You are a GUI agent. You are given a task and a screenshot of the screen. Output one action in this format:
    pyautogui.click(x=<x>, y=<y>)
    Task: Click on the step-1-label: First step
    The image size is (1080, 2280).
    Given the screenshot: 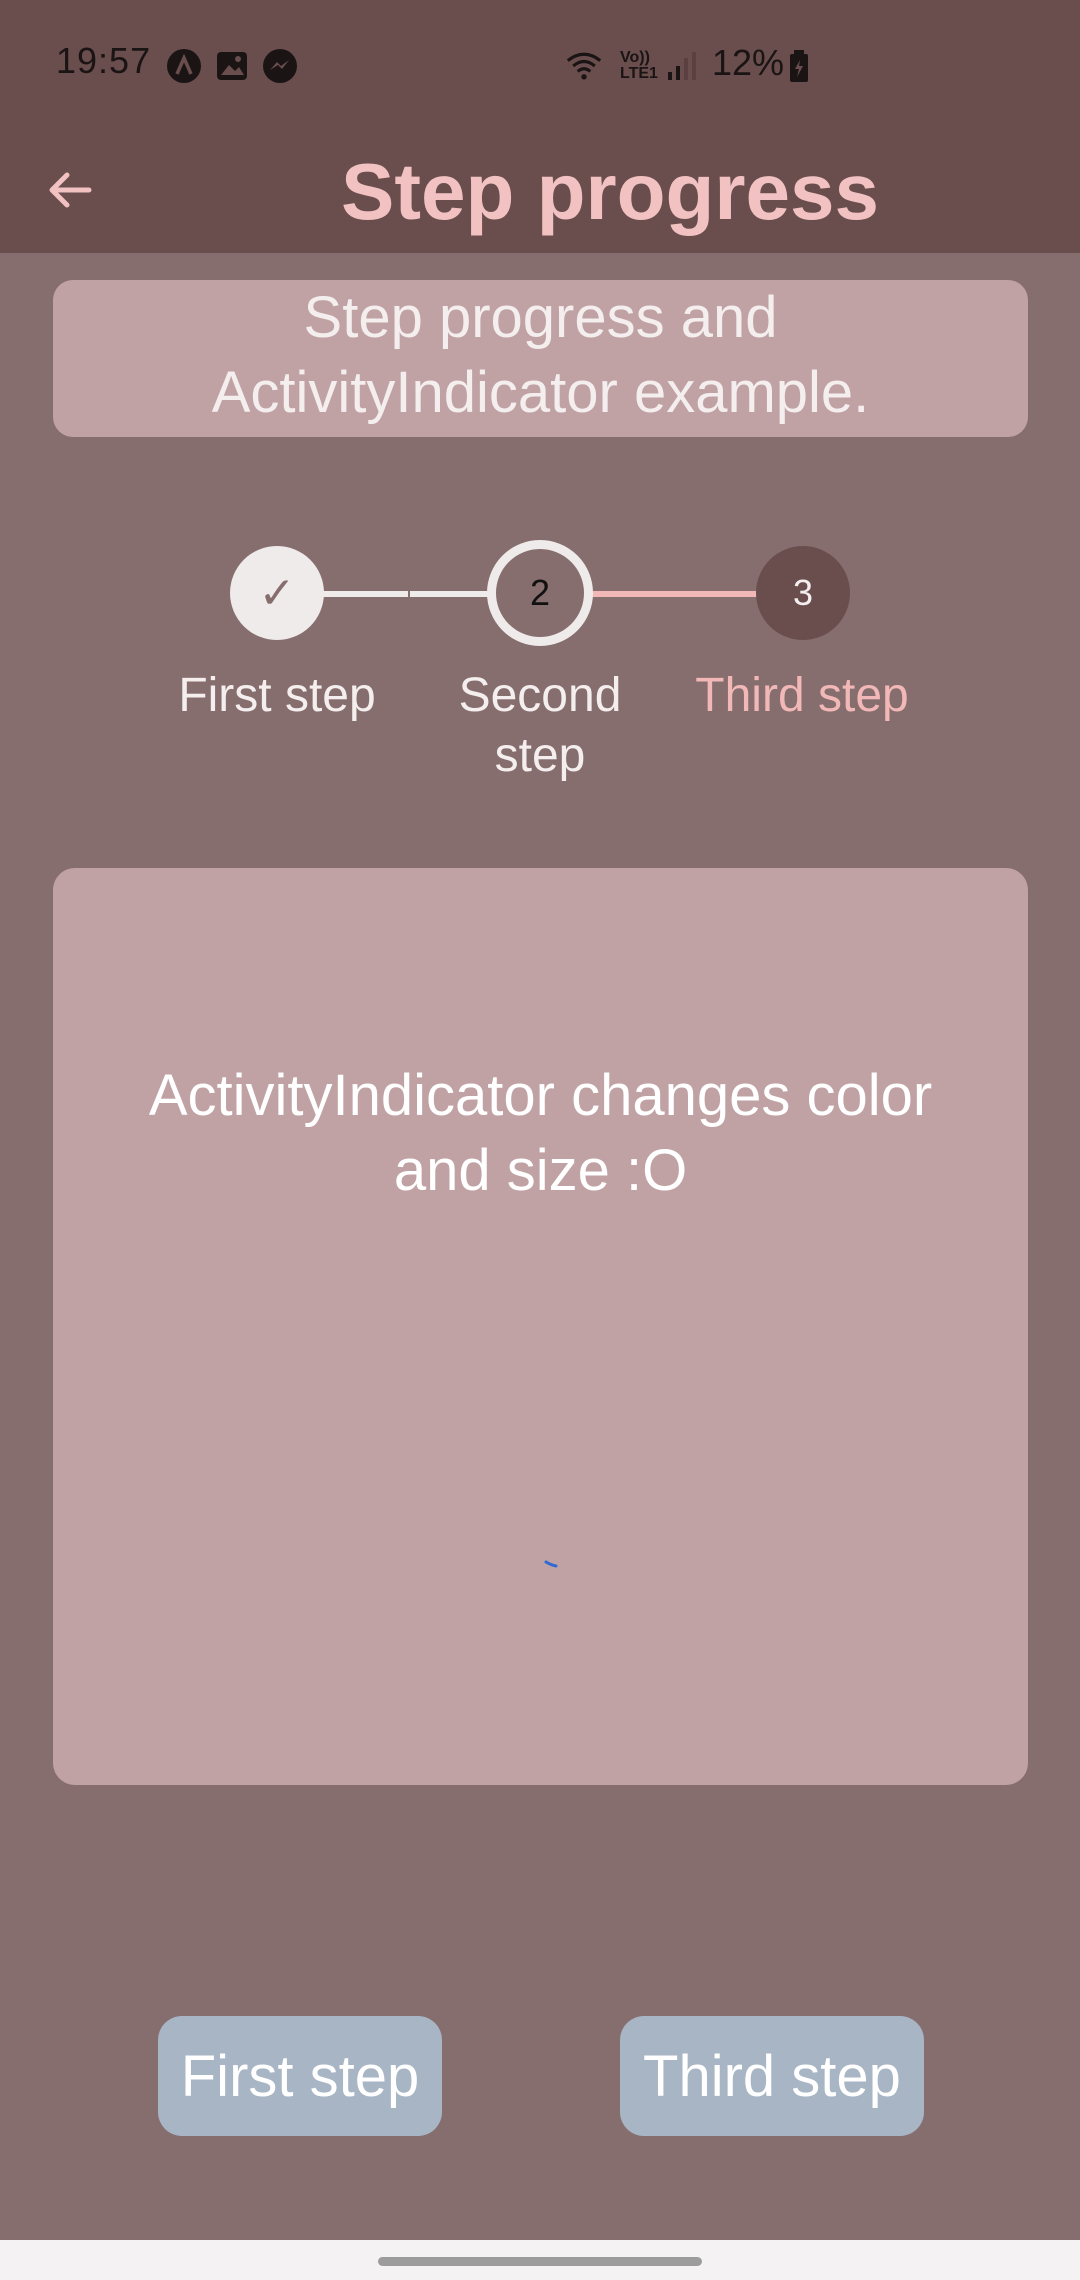 What is the action you would take?
    pyautogui.click(x=277, y=696)
    